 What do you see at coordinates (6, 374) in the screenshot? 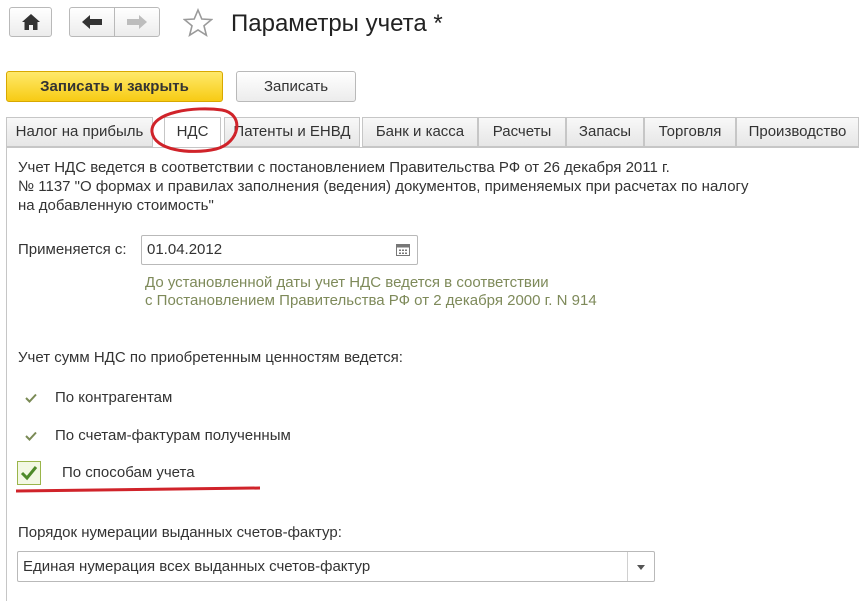
I see `panel-border` at bounding box center [6, 374].